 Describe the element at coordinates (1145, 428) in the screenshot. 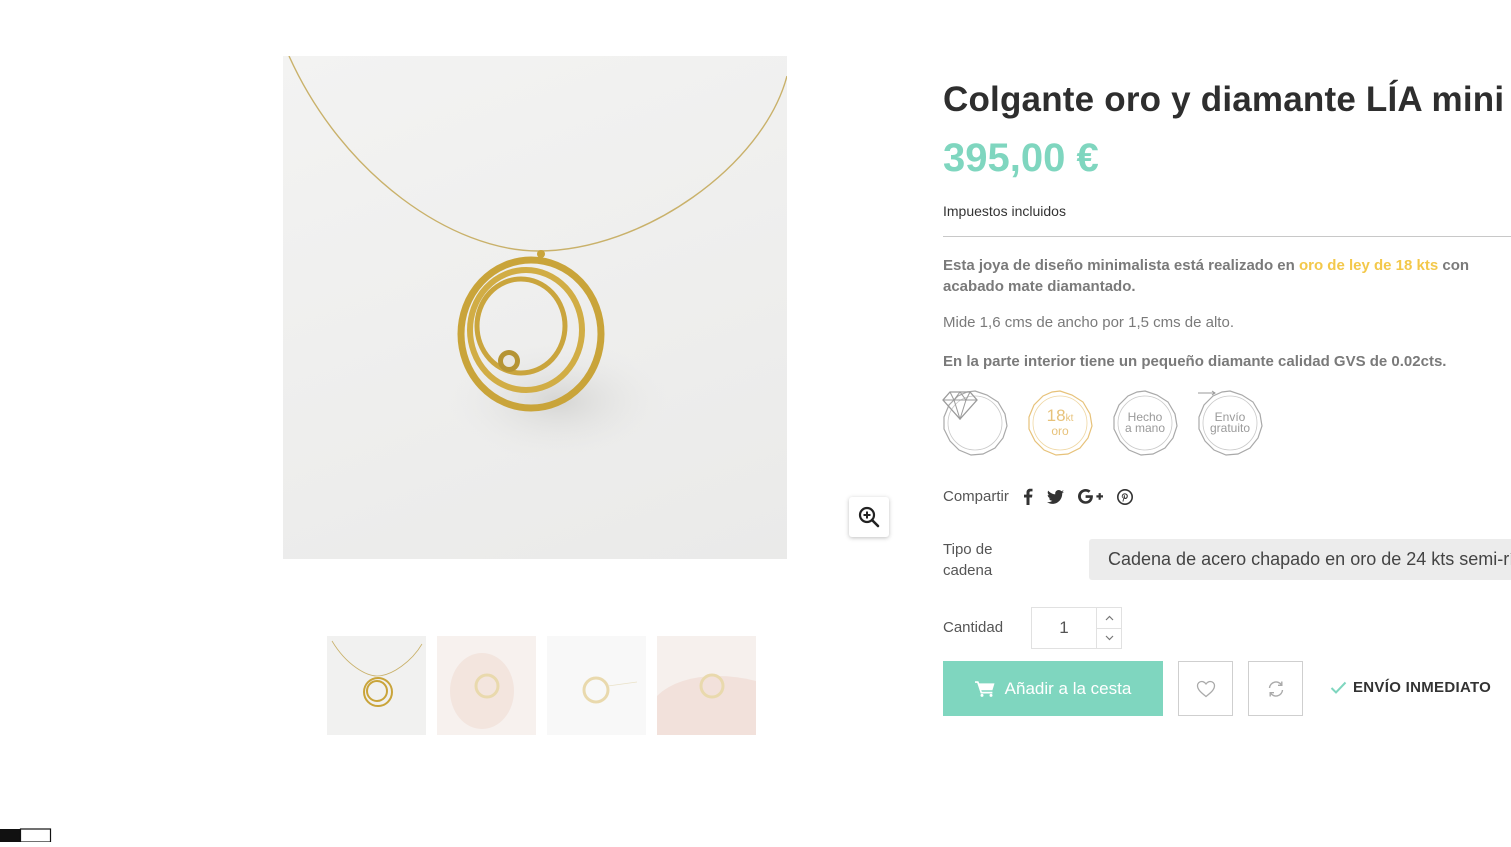

I see `badge-label: a mano` at that location.